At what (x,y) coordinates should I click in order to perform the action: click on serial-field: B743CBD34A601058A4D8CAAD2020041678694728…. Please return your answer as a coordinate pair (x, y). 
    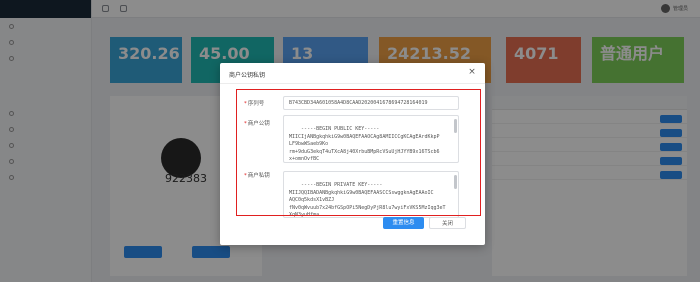
    Looking at the image, I should click on (371, 103).